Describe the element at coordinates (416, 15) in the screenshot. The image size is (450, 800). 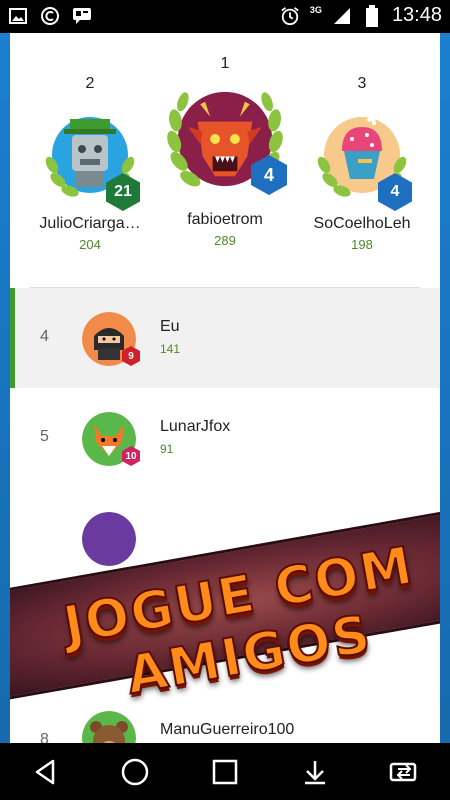
I see `clock: 13:48` at that location.